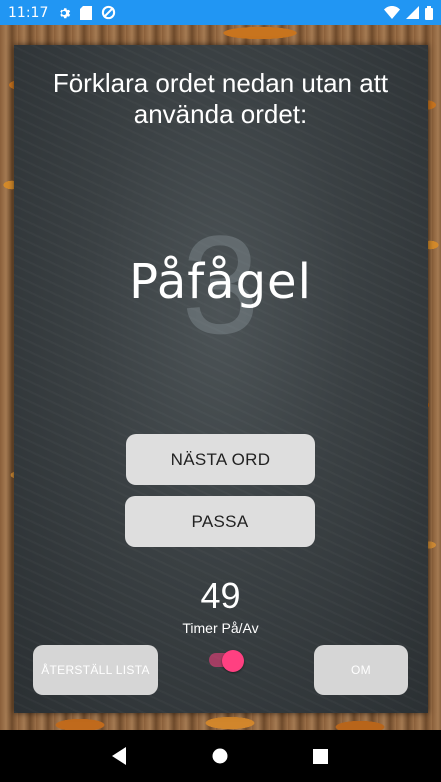  I want to click on next-word-button: NÄSTA ORD, so click(220, 459).